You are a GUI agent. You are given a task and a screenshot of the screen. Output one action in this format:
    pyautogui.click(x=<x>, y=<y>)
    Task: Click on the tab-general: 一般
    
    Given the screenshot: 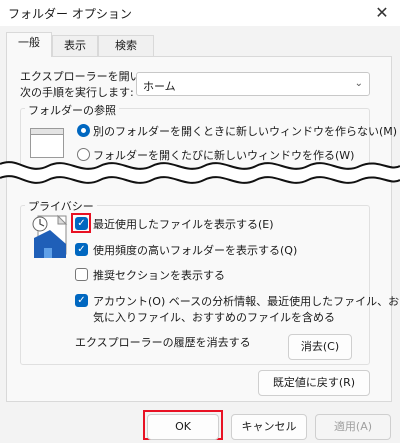 What is the action you would take?
    pyautogui.click(x=29, y=44)
    